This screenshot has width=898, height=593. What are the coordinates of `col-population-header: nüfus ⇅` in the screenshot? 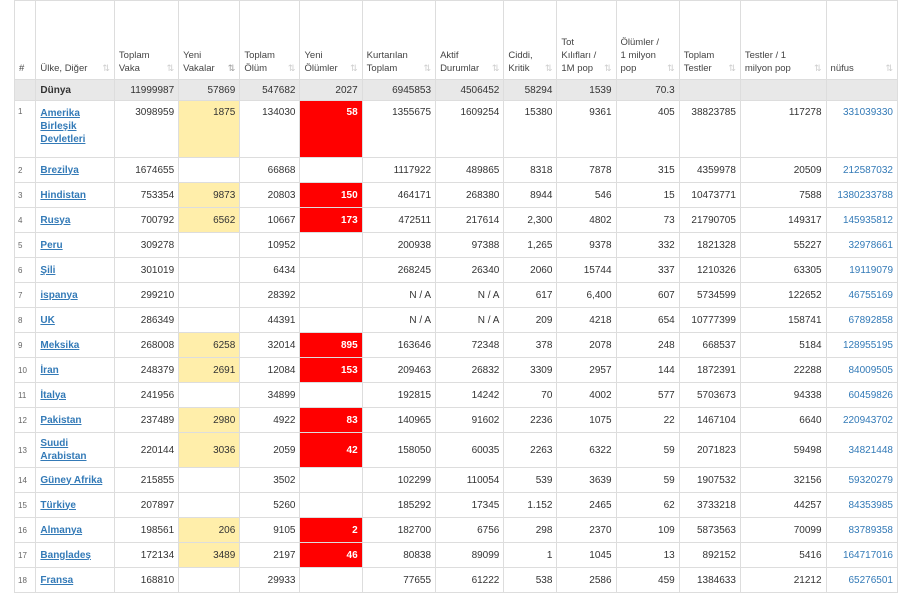 It's located at (861, 40).